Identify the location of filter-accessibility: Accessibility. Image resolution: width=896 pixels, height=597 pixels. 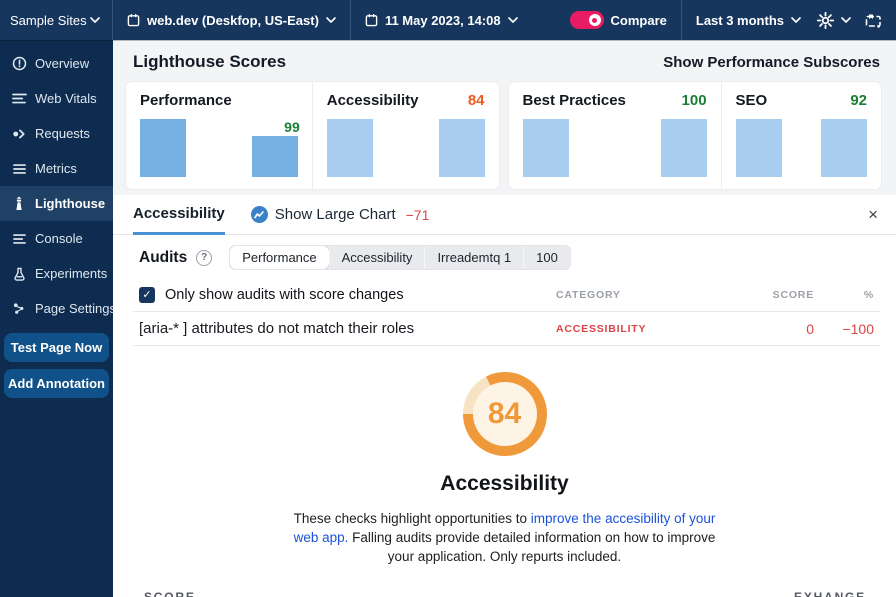
(376, 257).